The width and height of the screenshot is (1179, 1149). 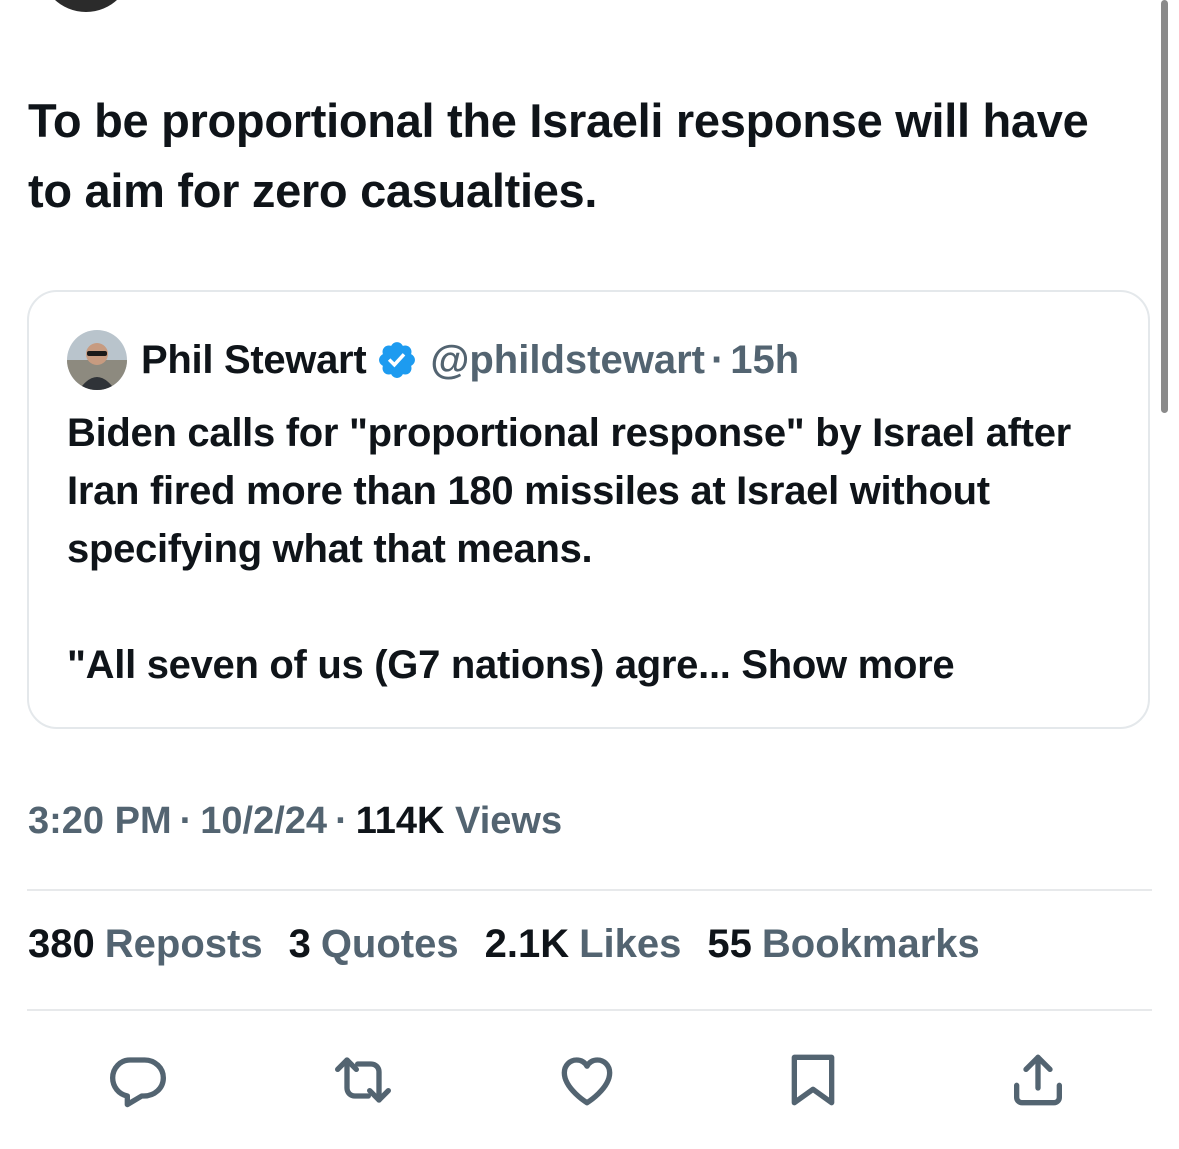 I want to click on repost-button, so click(x=363, y=1080).